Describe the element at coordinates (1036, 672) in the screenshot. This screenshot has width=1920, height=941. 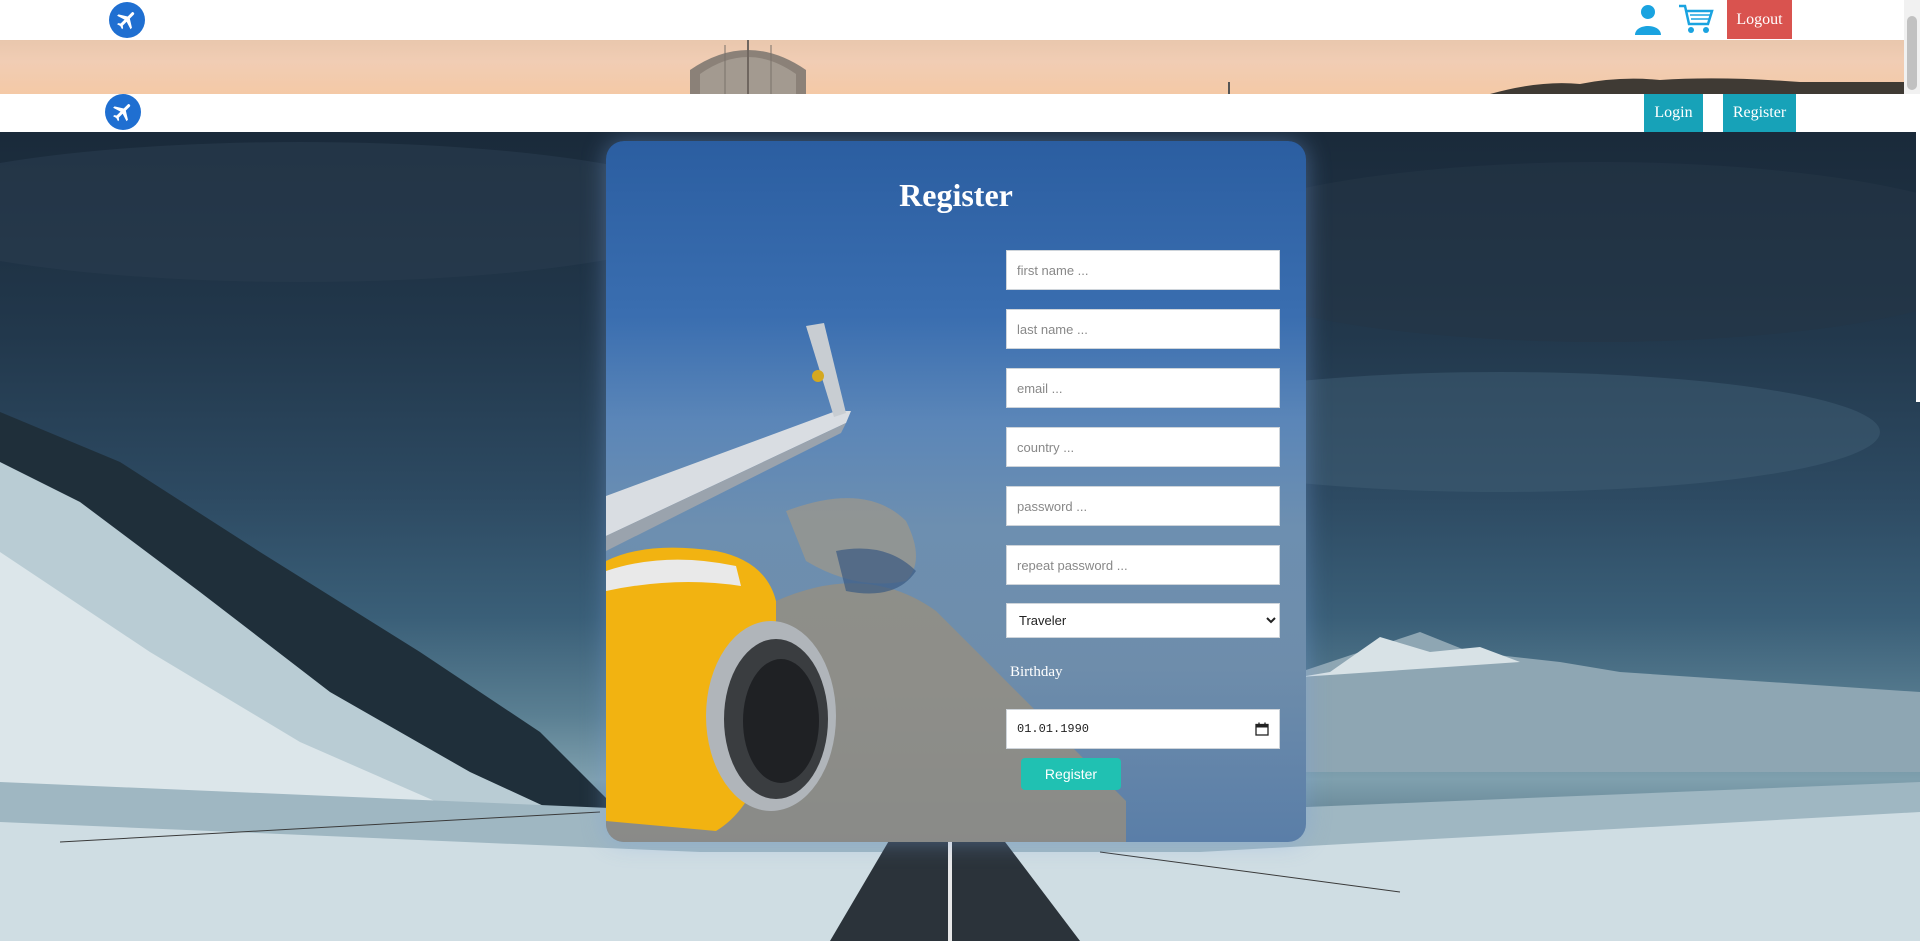
I see `birthday-label: Birthday` at that location.